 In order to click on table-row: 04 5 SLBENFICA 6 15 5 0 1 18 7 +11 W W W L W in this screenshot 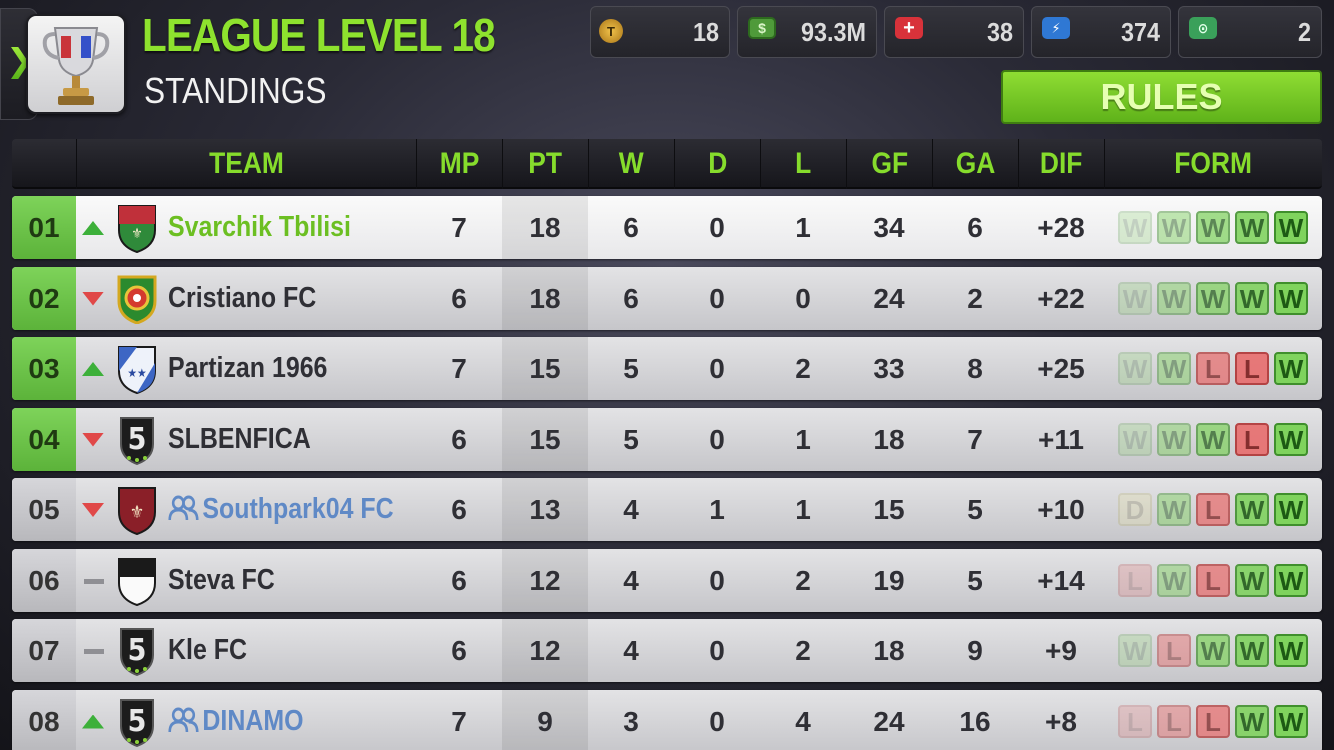, I will do `click(667, 439)`.